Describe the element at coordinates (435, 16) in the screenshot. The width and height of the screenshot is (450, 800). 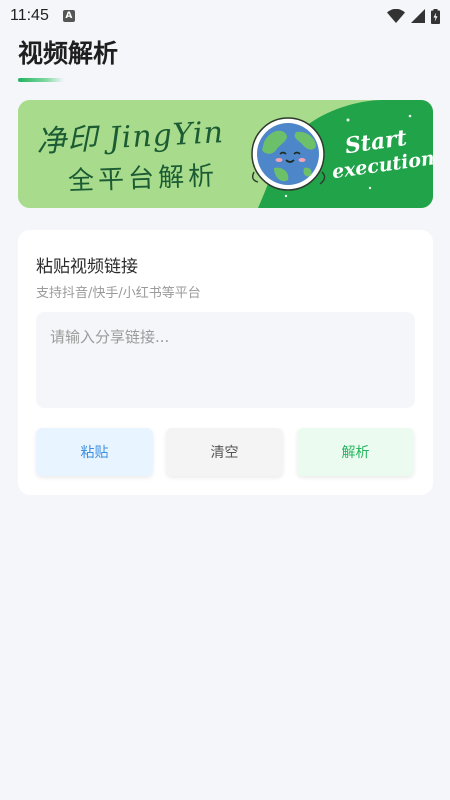
I see `battery-charging-icon` at that location.